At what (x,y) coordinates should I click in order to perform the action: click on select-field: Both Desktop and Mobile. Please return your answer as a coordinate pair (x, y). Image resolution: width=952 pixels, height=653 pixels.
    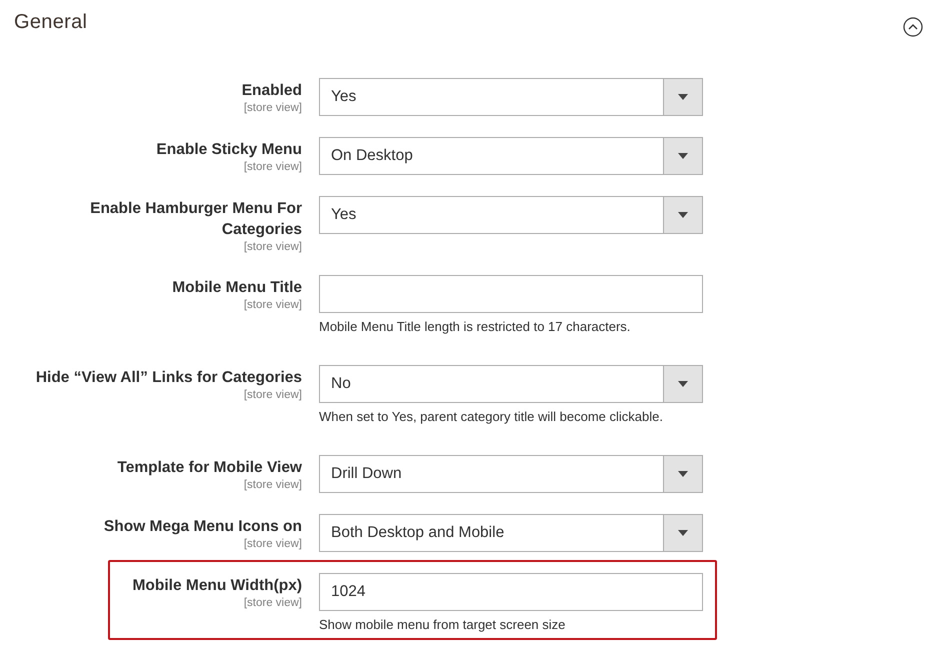
    Looking at the image, I should click on (511, 533).